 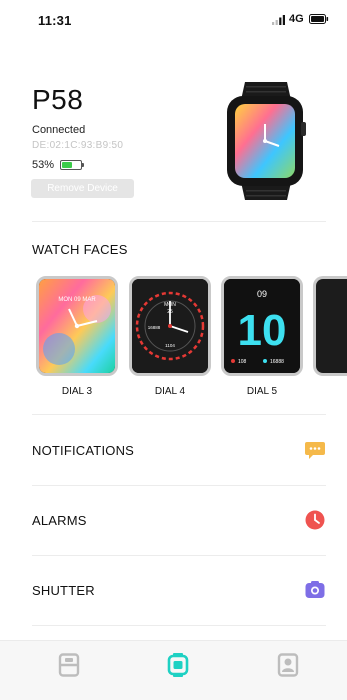 What do you see at coordinates (288, 665) in the screenshot?
I see `profile-icon` at bounding box center [288, 665].